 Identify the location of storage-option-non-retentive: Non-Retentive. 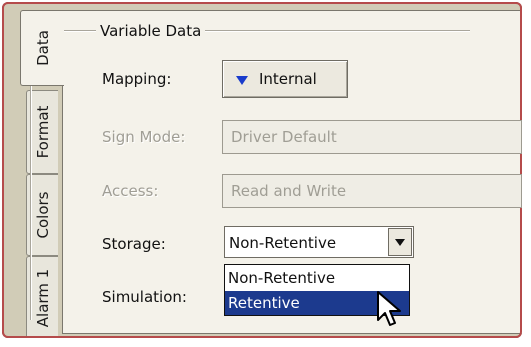
(317, 278).